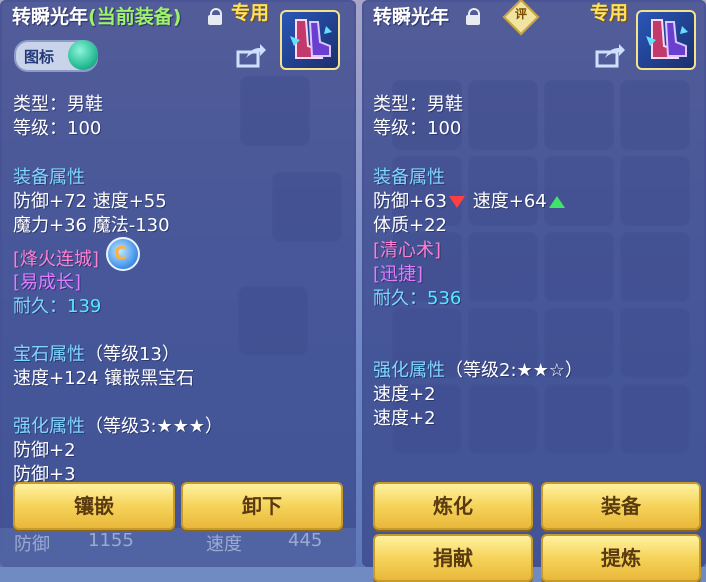 The height and width of the screenshot is (582, 706). I want to click on attr-line-2: 体质+22, so click(410, 225).